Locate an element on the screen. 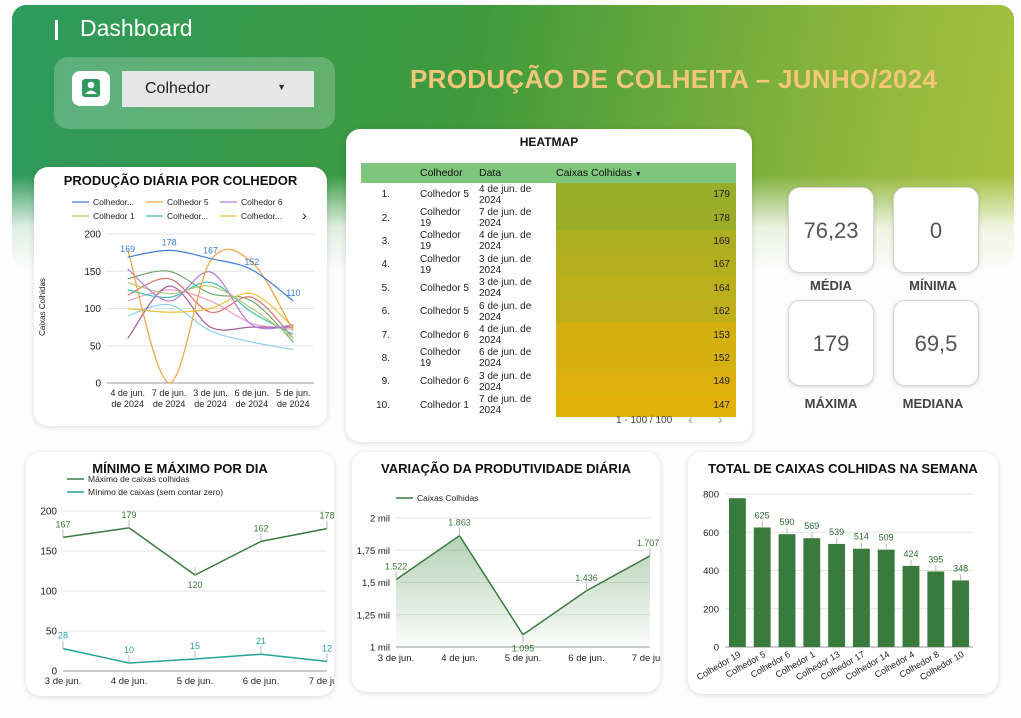  data-label: 424 is located at coordinates (910, 554).